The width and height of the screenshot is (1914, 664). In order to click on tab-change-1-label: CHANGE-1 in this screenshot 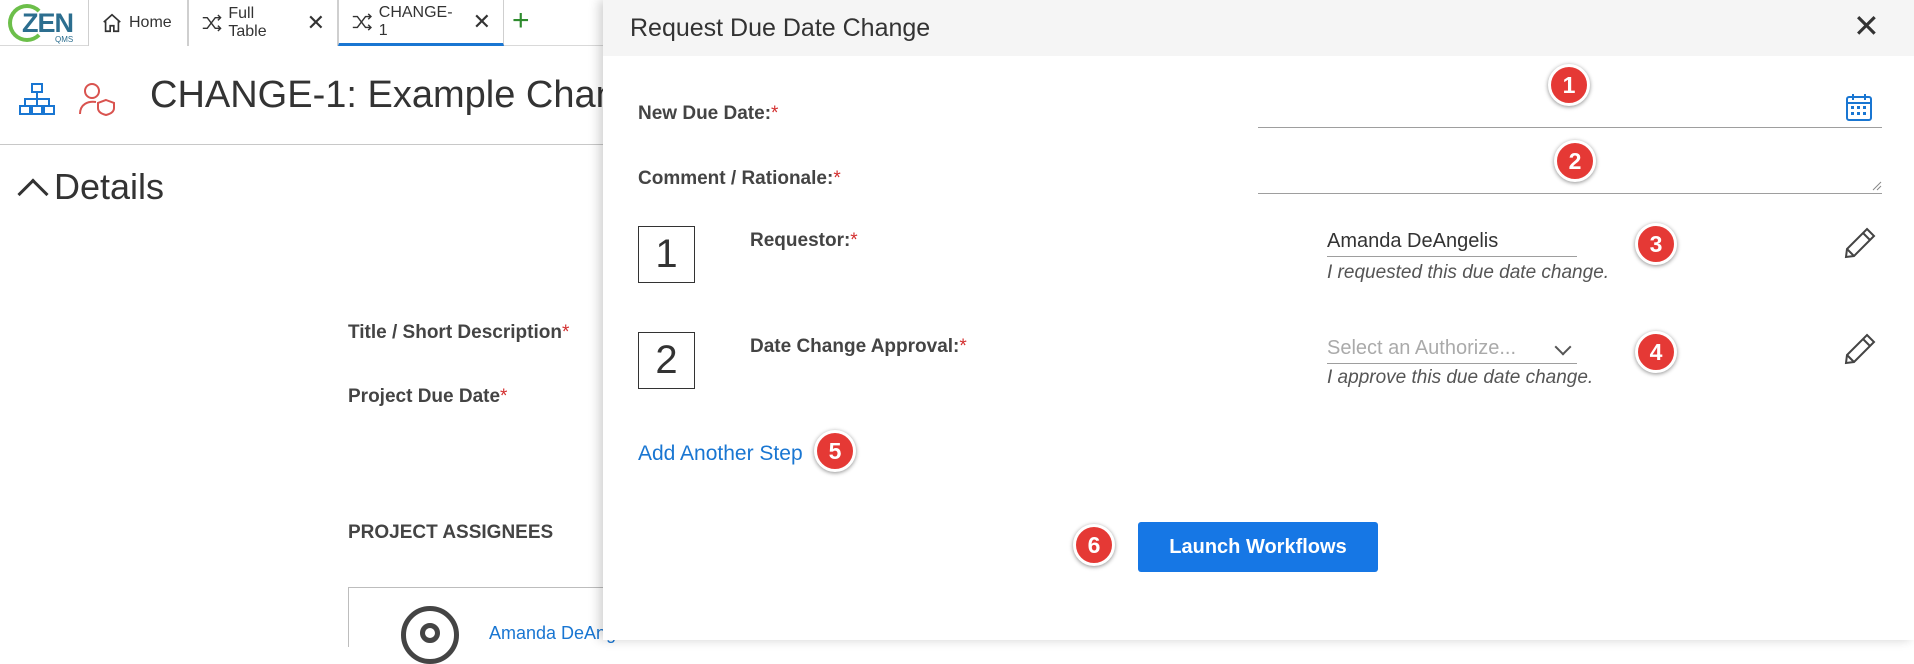, I will do `click(415, 21)`.